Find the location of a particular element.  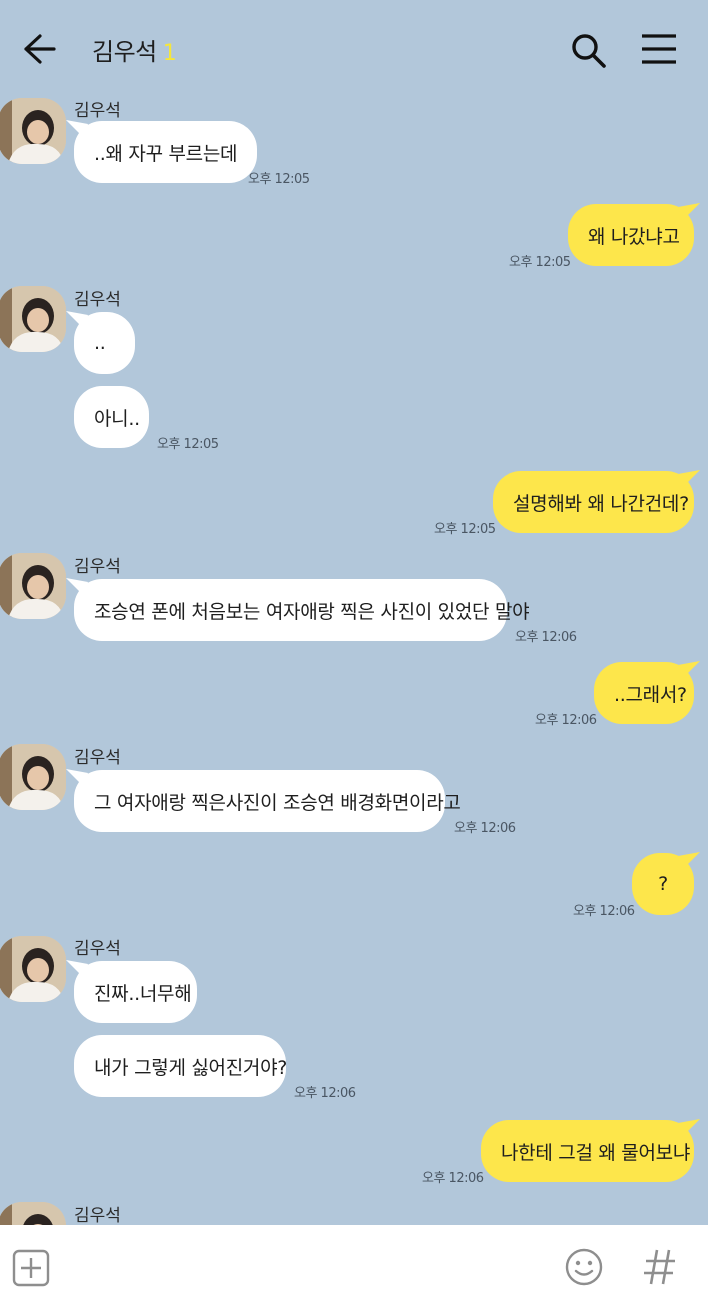

member-count: 1 is located at coordinates (169, 53).